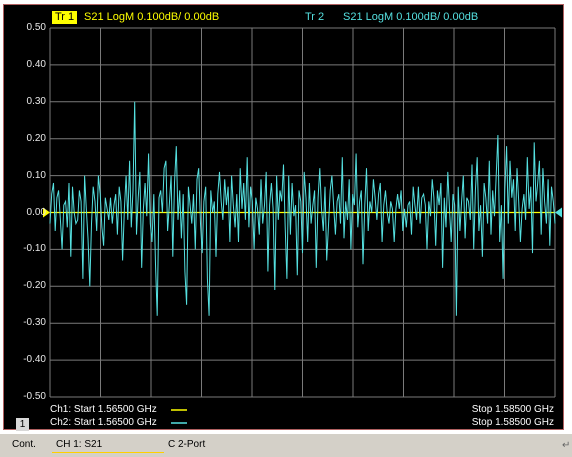 The height and width of the screenshot is (457, 572). Describe the element at coordinates (566, 445) in the screenshot. I see `paragraph-return-icon: ↵` at that location.